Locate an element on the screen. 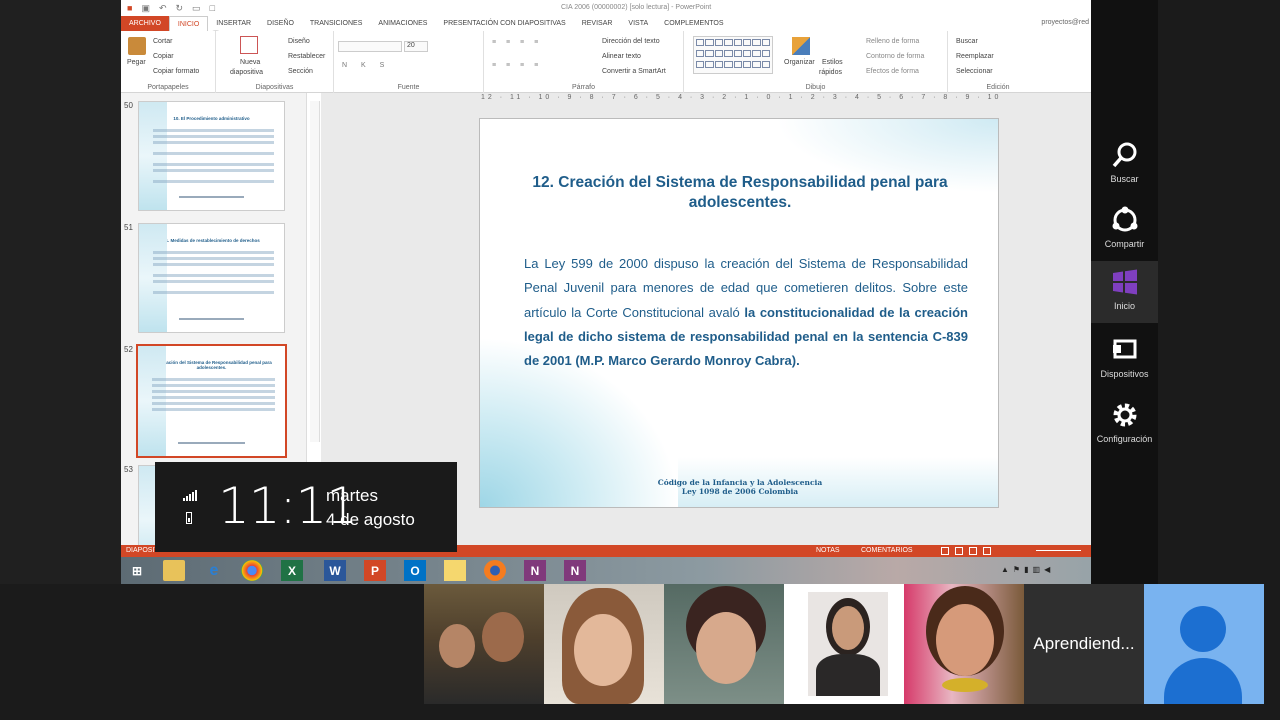 This screenshot has height=720, width=1280. battery-icon: ▮ is located at coordinates (1026, 569).